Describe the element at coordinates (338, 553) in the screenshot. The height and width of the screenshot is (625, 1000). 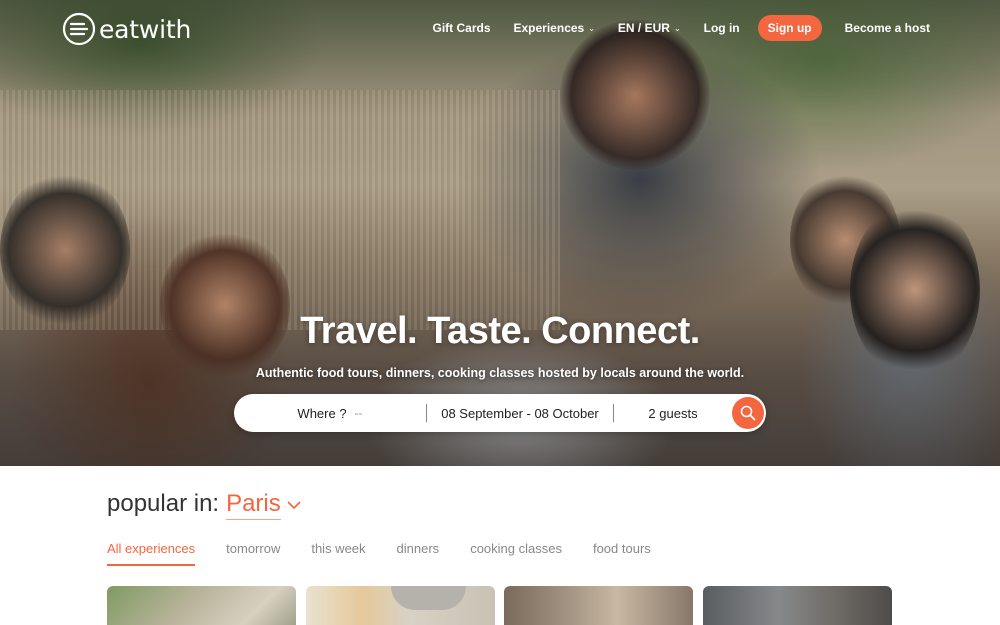
I see `tab-this-week: this week` at that location.